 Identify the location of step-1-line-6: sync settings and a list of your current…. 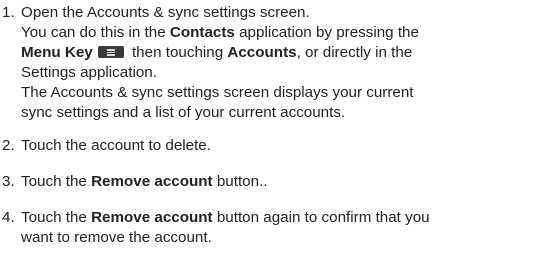
(183, 112).